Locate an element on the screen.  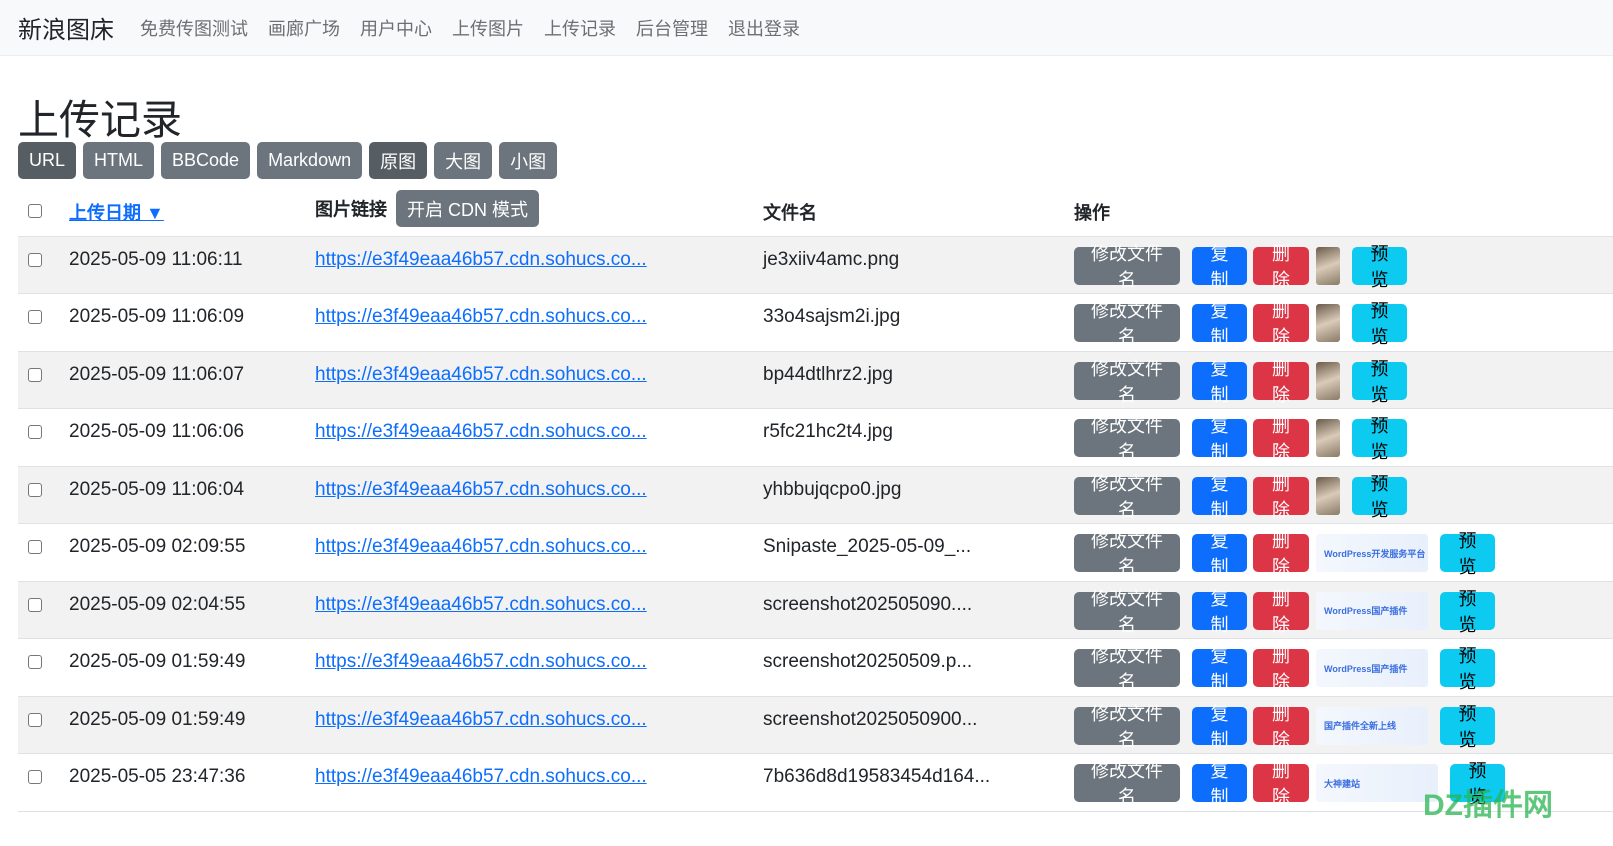
filename: r5fc21hc2t4.jpg is located at coordinates (828, 431).